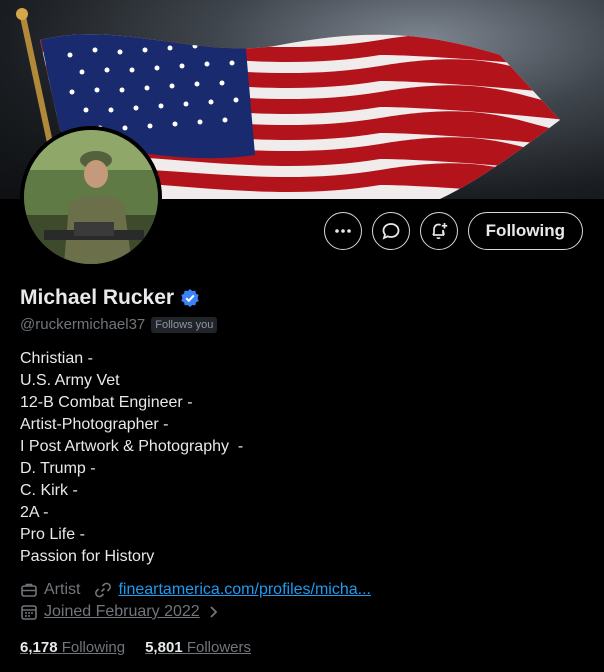 The width and height of the screenshot is (604, 672). Describe the element at coordinates (83, 324) in the screenshot. I see `username-handle: @ruckermichael37` at that location.